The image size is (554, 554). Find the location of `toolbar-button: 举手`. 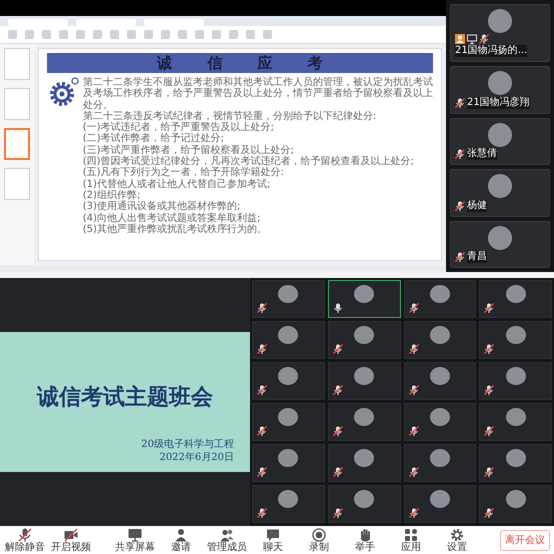

toolbar-button: 举手 is located at coordinates (365, 540).